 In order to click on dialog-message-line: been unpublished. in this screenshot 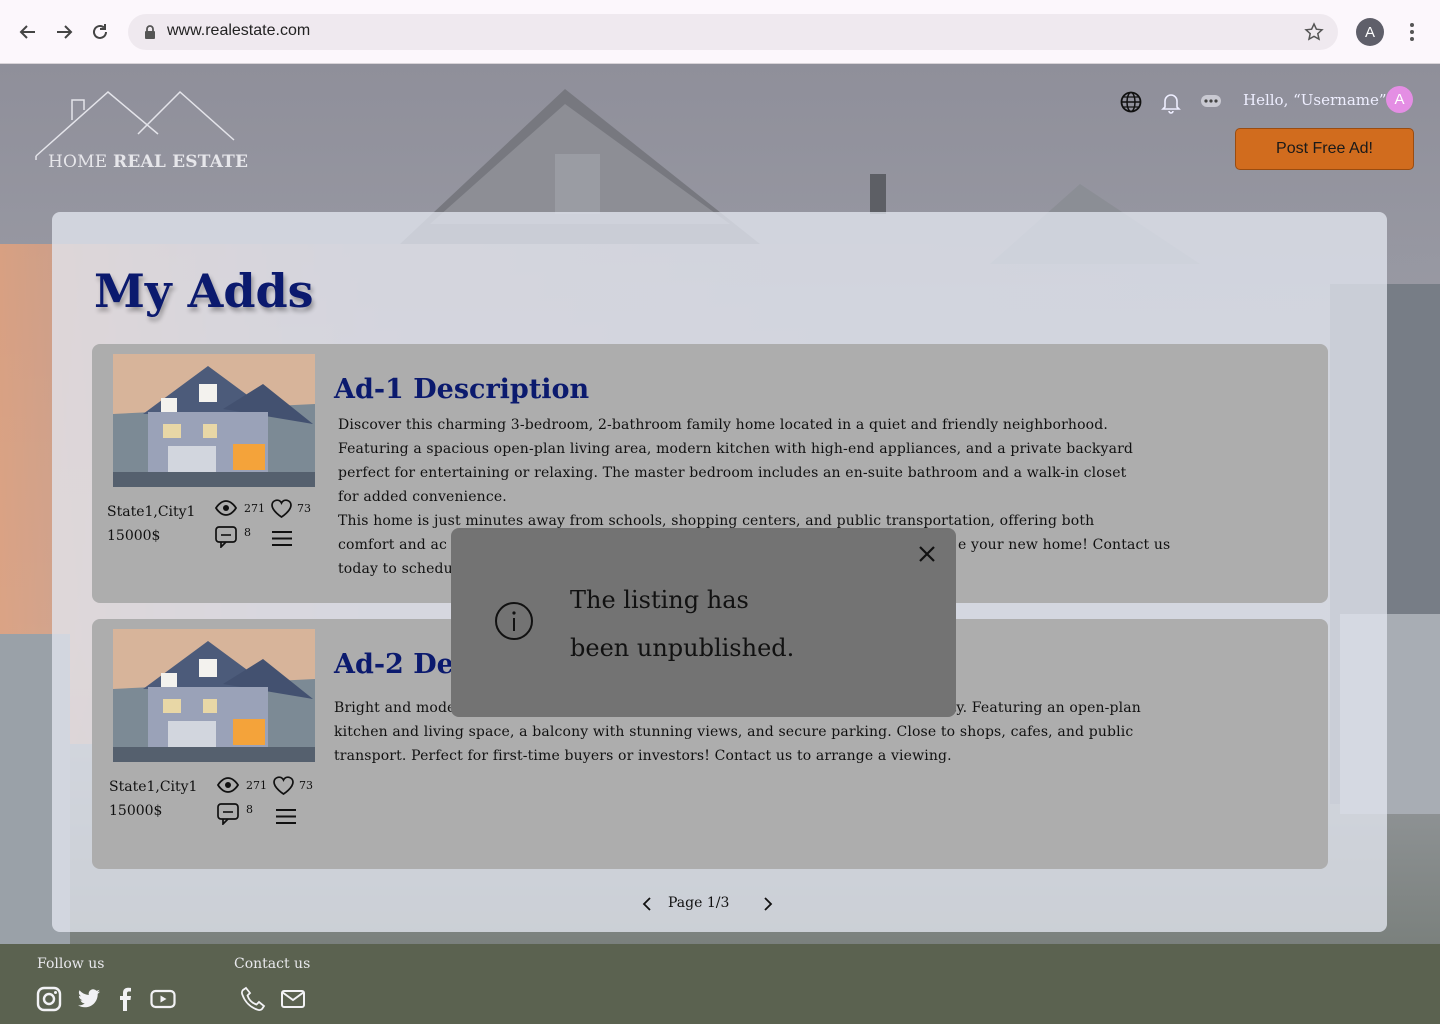, I will do `click(682, 648)`.